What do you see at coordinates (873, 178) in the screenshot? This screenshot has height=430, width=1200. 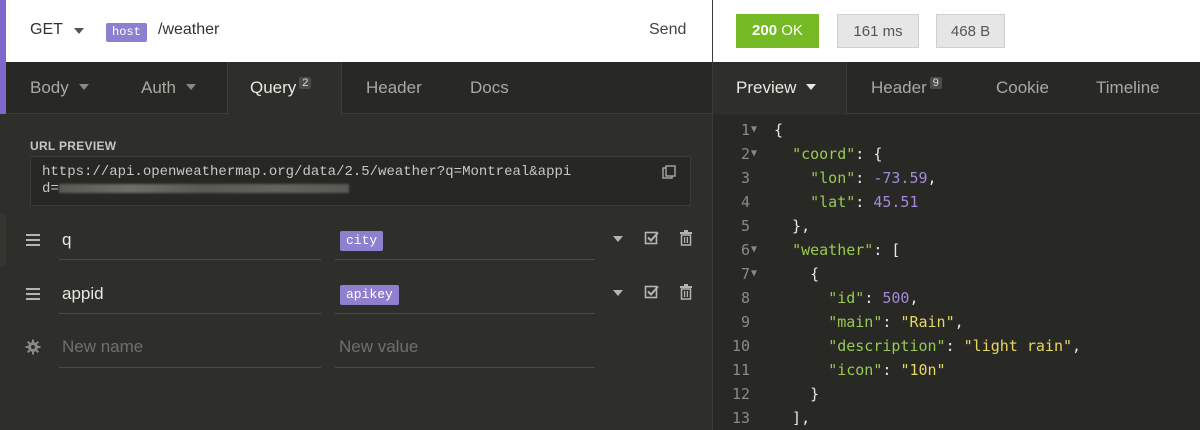 I see `code-line: "lon": -73.59,` at bounding box center [873, 178].